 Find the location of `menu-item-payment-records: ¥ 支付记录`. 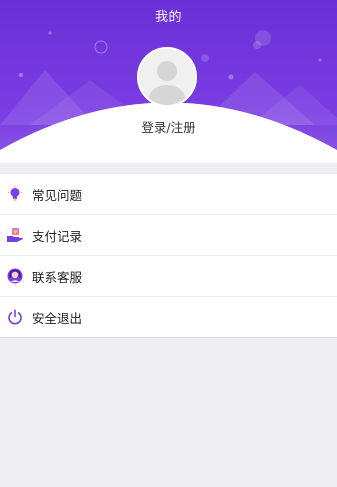

menu-item-payment-records: ¥ 支付记录 is located at coordinates (168, 235).